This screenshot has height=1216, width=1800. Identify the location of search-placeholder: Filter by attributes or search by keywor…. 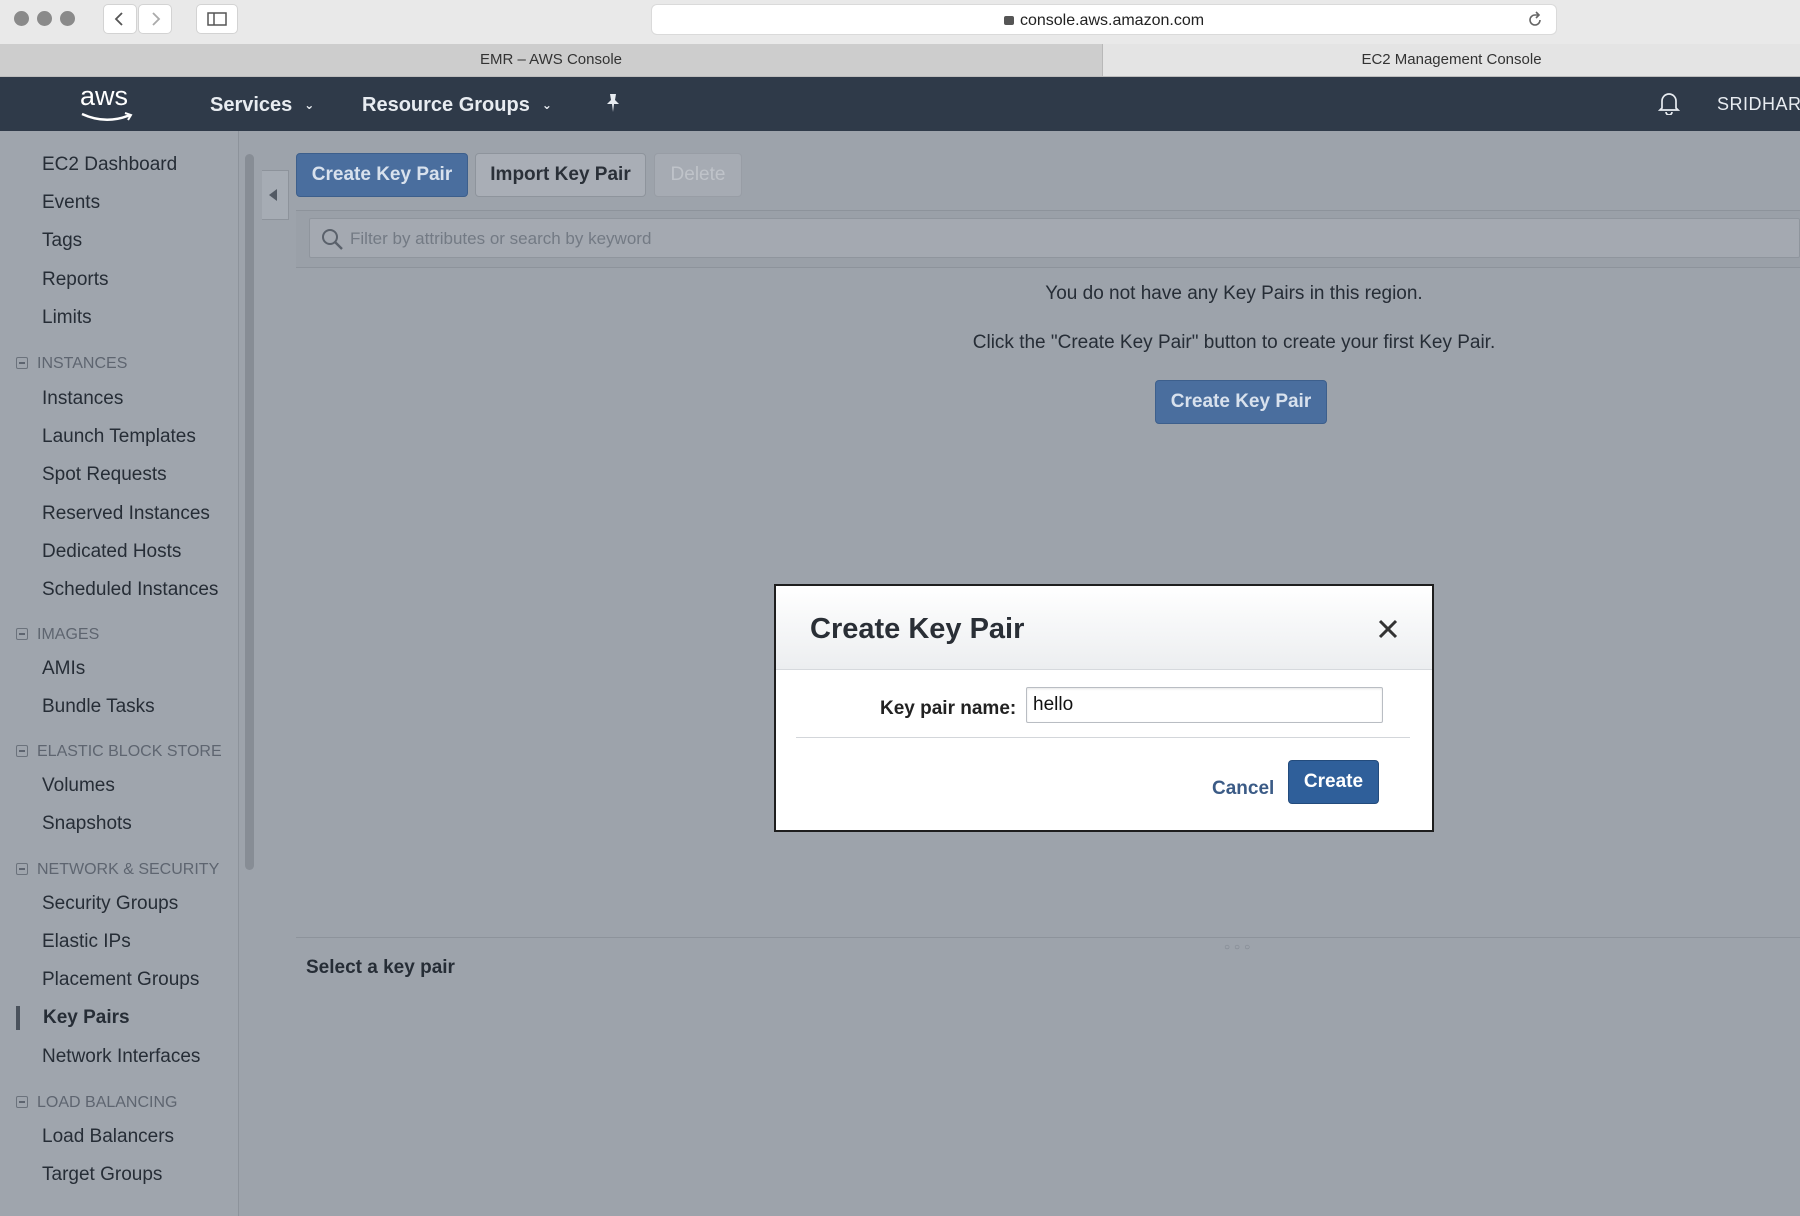
(501, 238).